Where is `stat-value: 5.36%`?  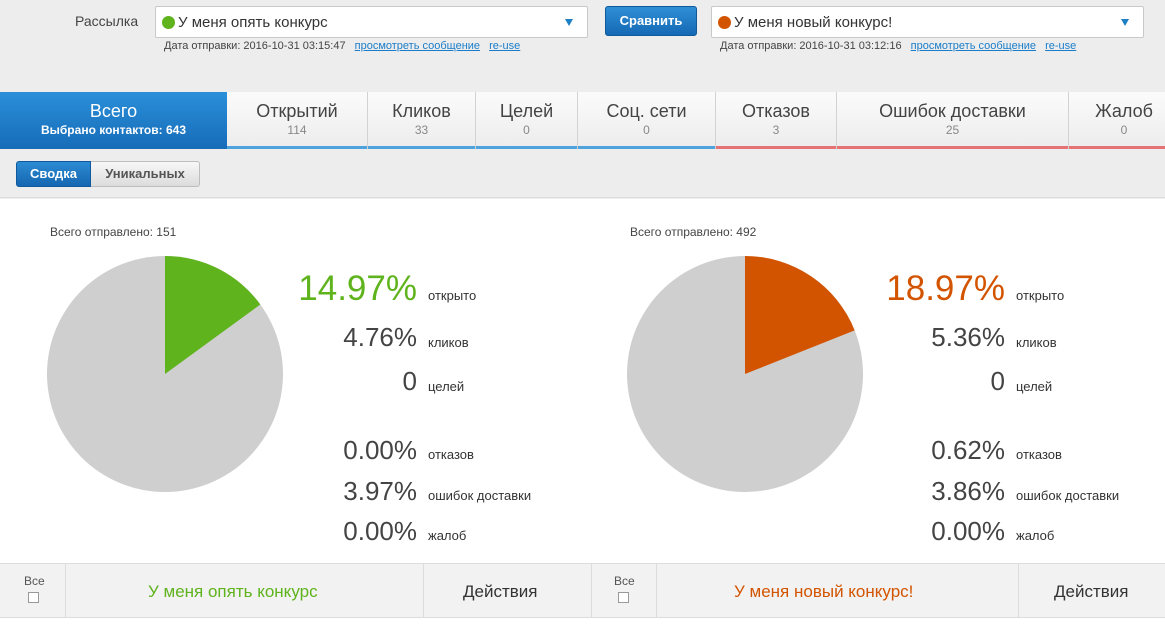
stat-value: 5.36% is located at coordinates (968, 337).